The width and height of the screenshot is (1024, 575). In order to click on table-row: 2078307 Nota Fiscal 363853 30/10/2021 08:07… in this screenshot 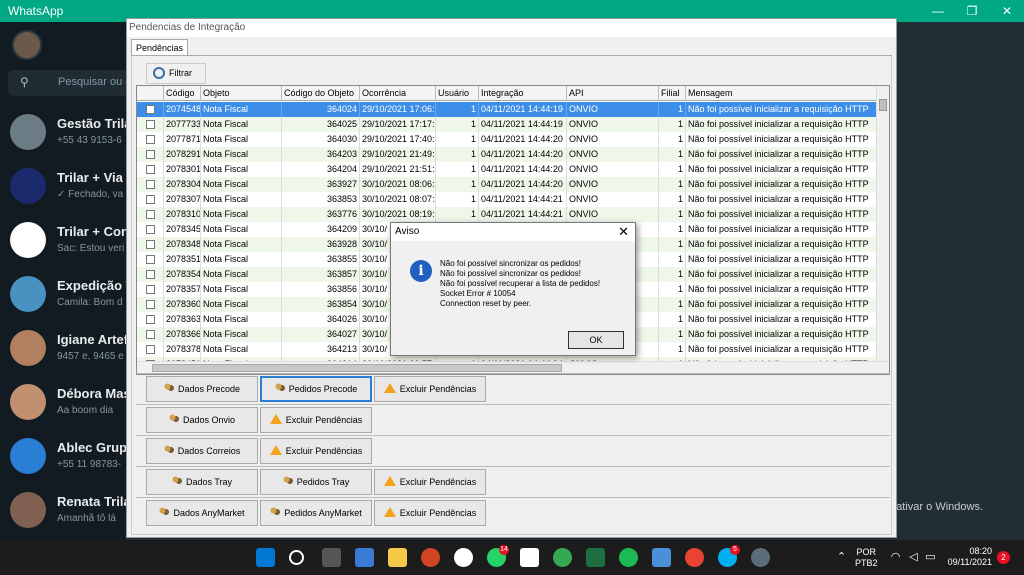, I will do `click(509, 199)`.